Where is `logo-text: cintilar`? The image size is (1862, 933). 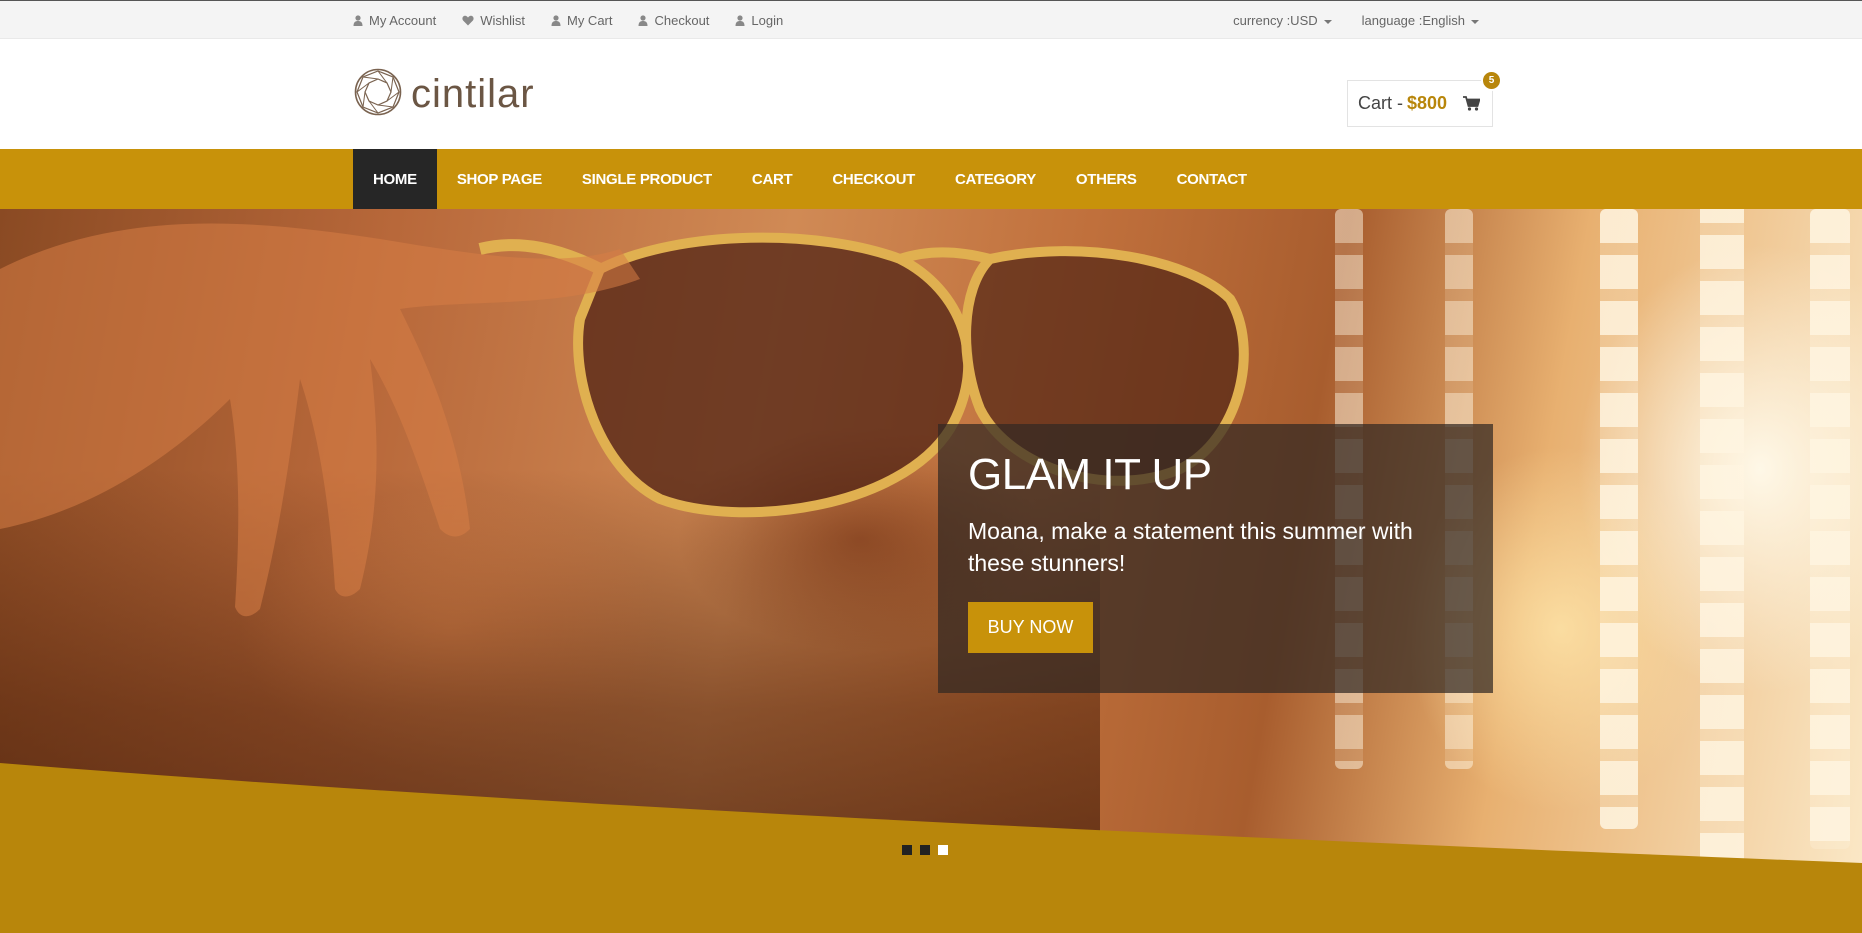 logo-text: cintilar is located at coordinates (473, 94).